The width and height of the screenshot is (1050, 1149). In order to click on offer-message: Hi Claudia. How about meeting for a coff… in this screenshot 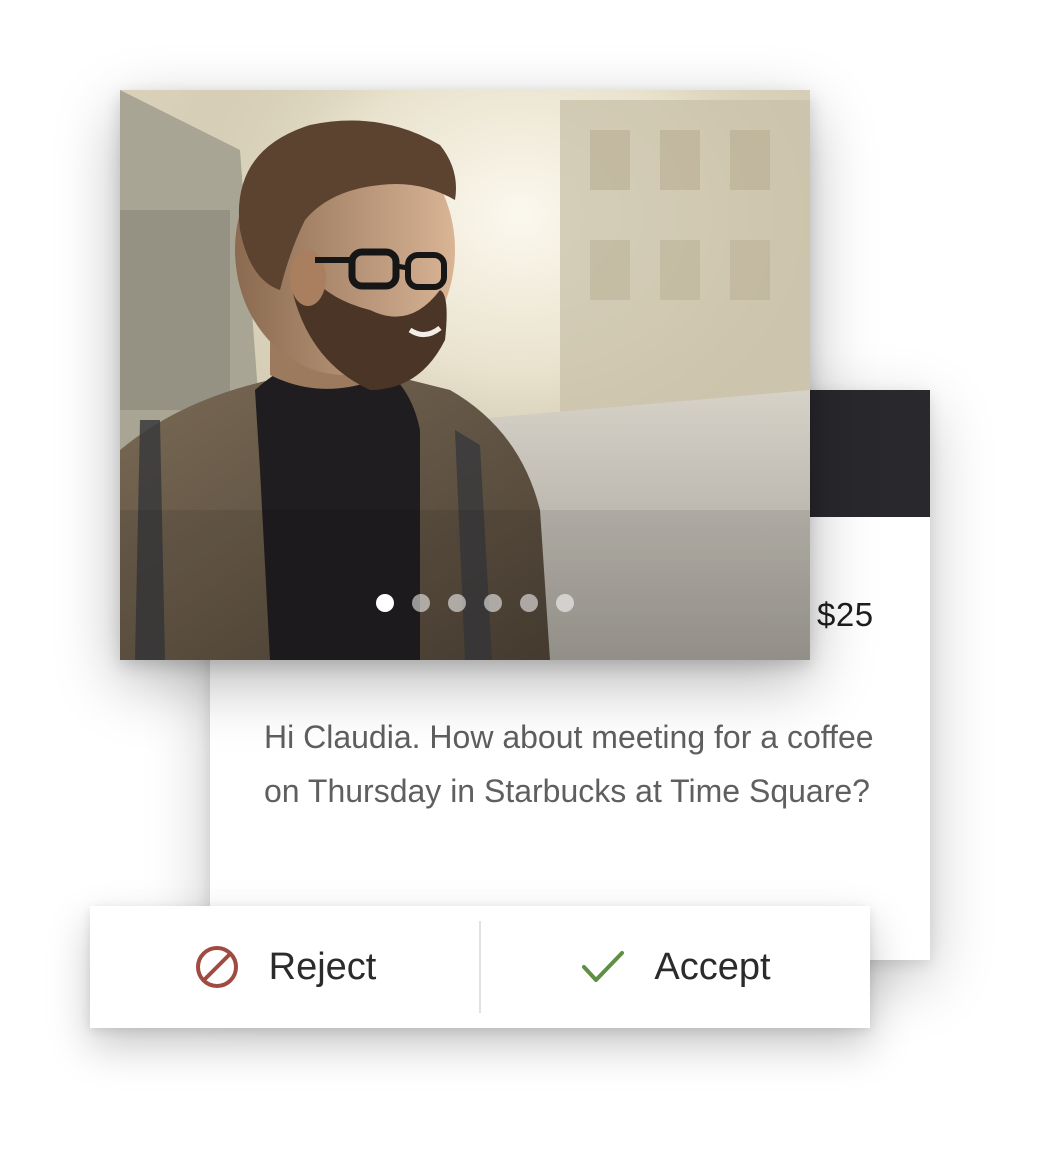, I will do `click(569, 764)`.